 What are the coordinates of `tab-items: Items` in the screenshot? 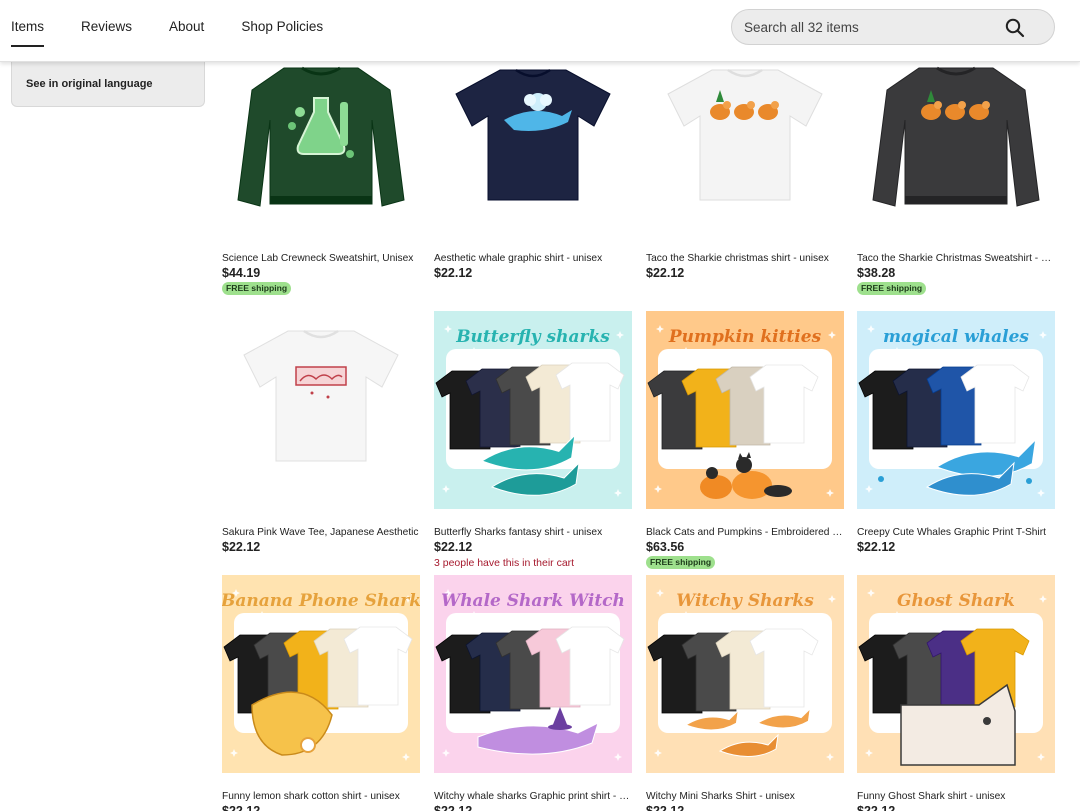 It's located at (28, 31).